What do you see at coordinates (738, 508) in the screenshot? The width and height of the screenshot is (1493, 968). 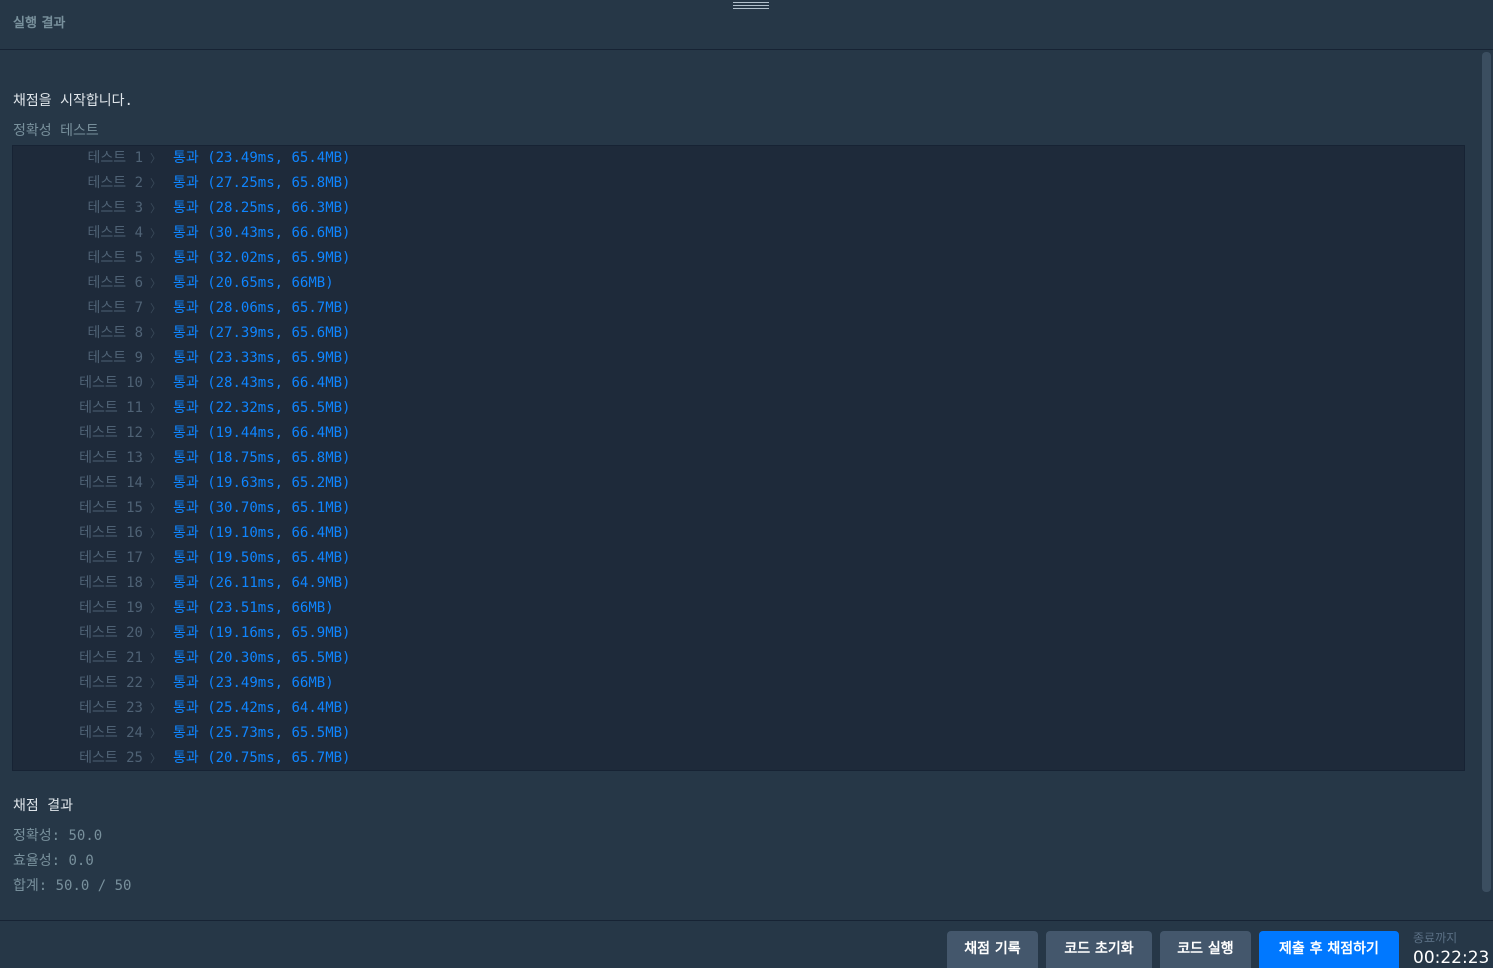 I see `test-row: 테스트 15 〉 통과 (30.70ms, 65.1MB)` at bounding box center [738, 508].